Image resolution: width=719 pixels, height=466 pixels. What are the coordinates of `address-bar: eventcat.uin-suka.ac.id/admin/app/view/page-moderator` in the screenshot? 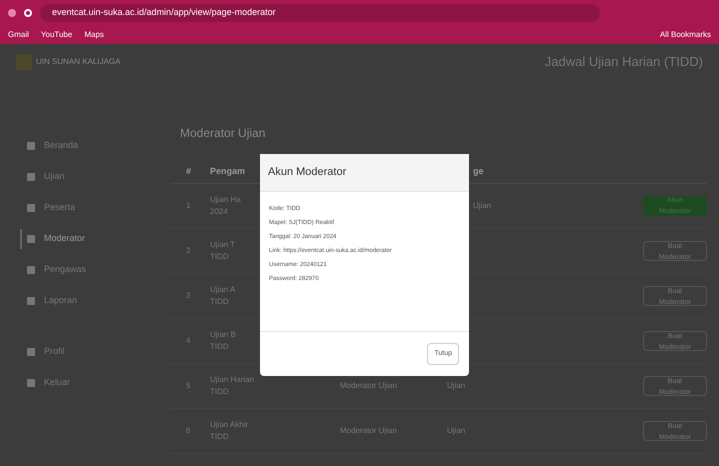 It's located at (320, 13).